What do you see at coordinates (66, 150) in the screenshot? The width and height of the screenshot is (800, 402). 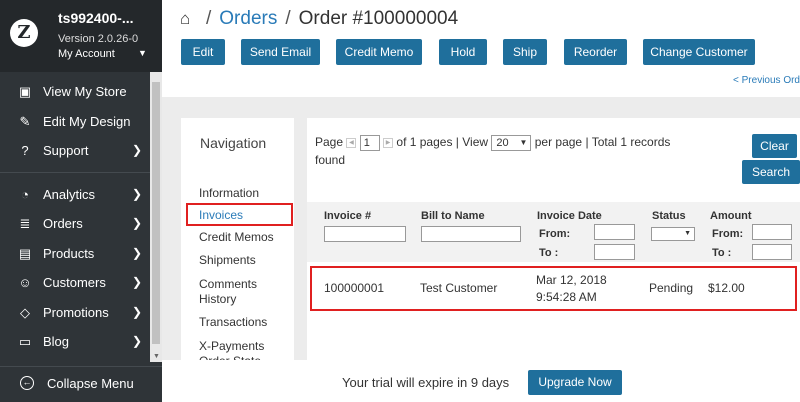 I see `sidebar-item-label: Support` at bounding box center [66, 150].